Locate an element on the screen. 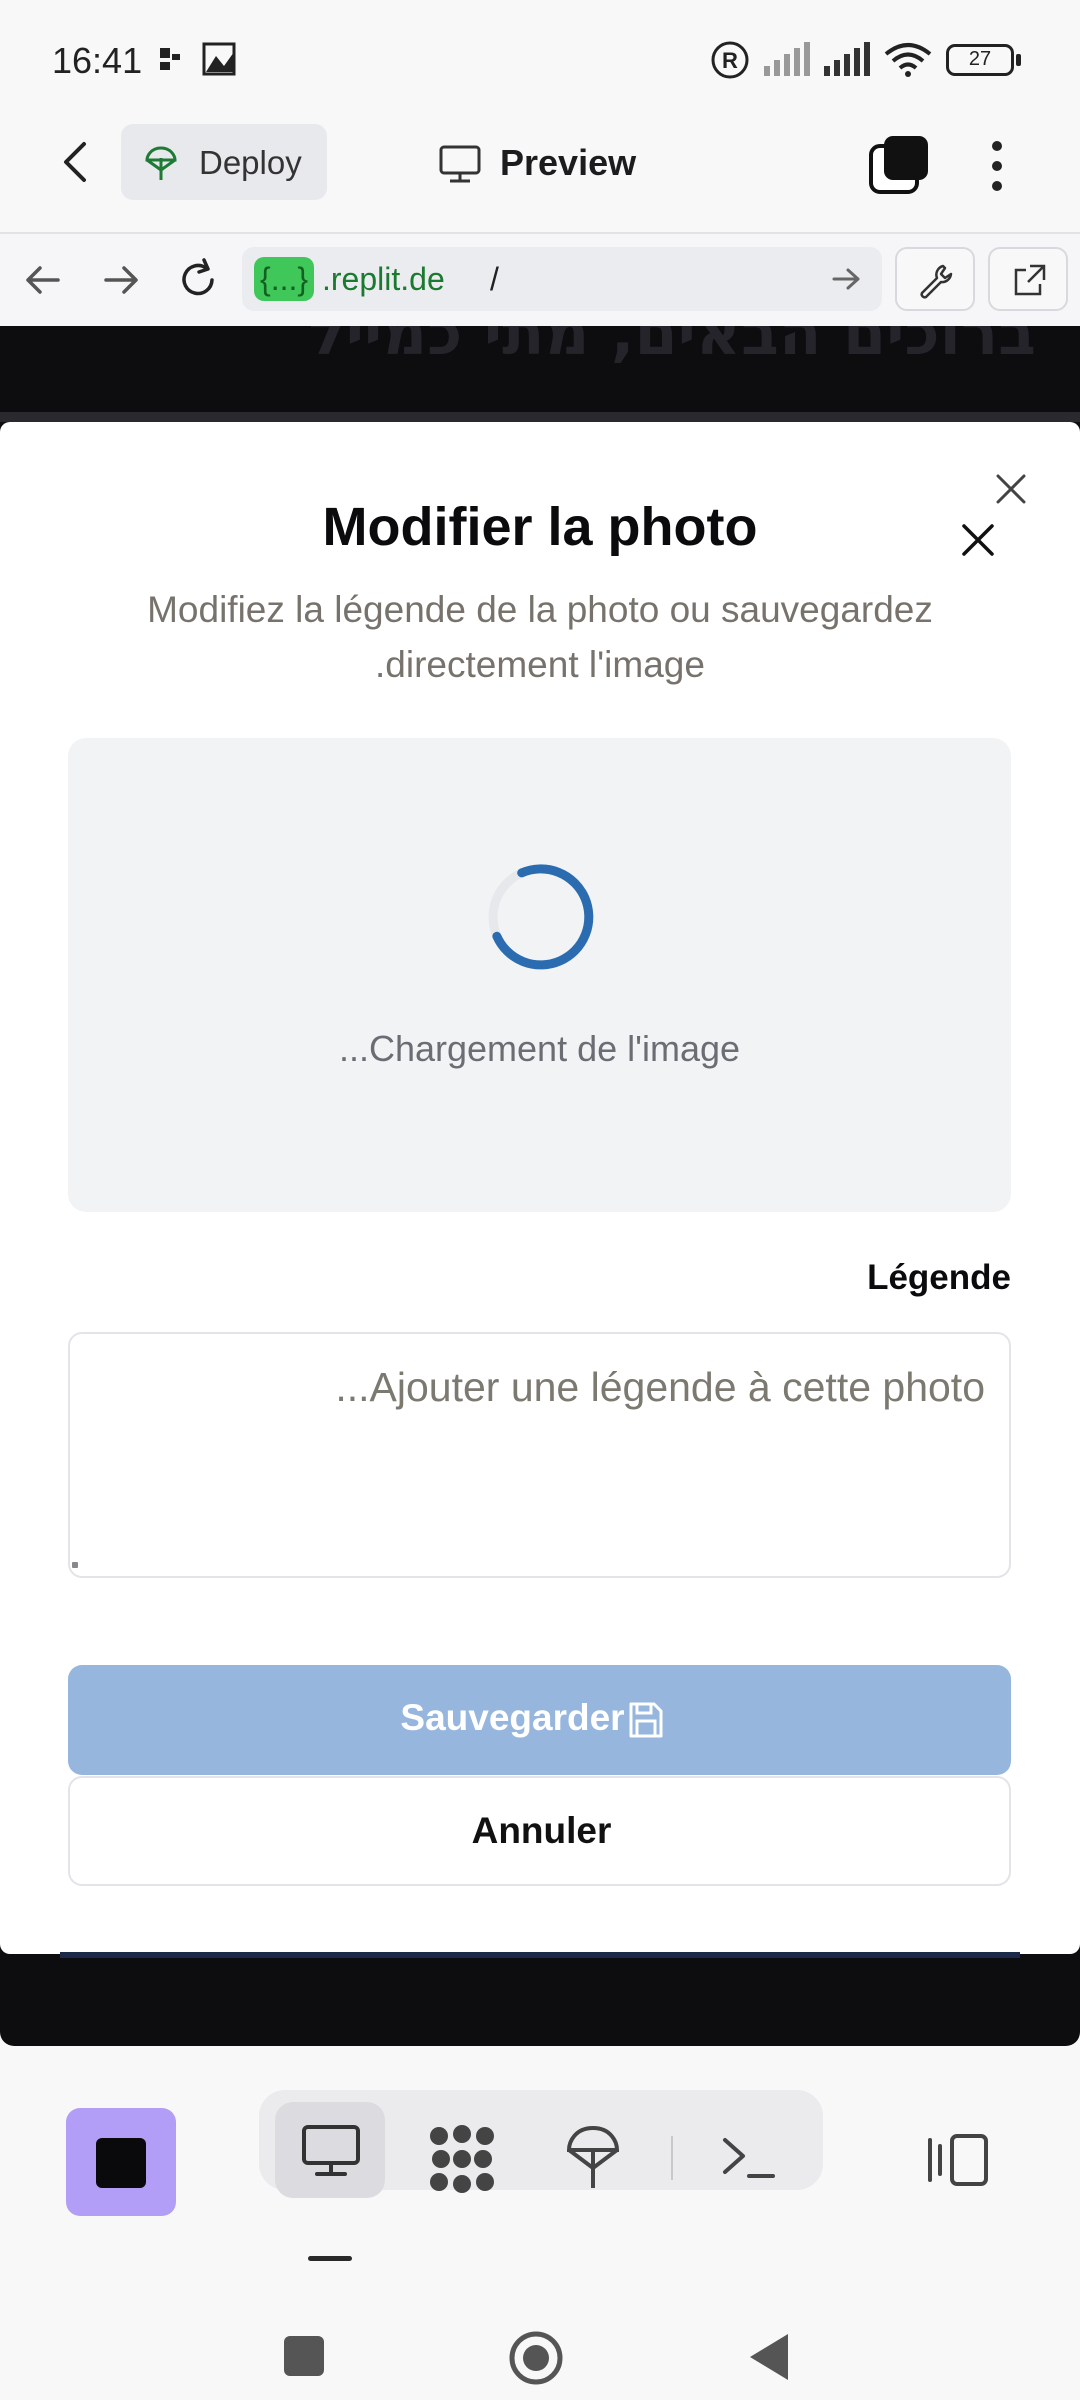  system-nav-bar is located at coordinates (540, 2337).